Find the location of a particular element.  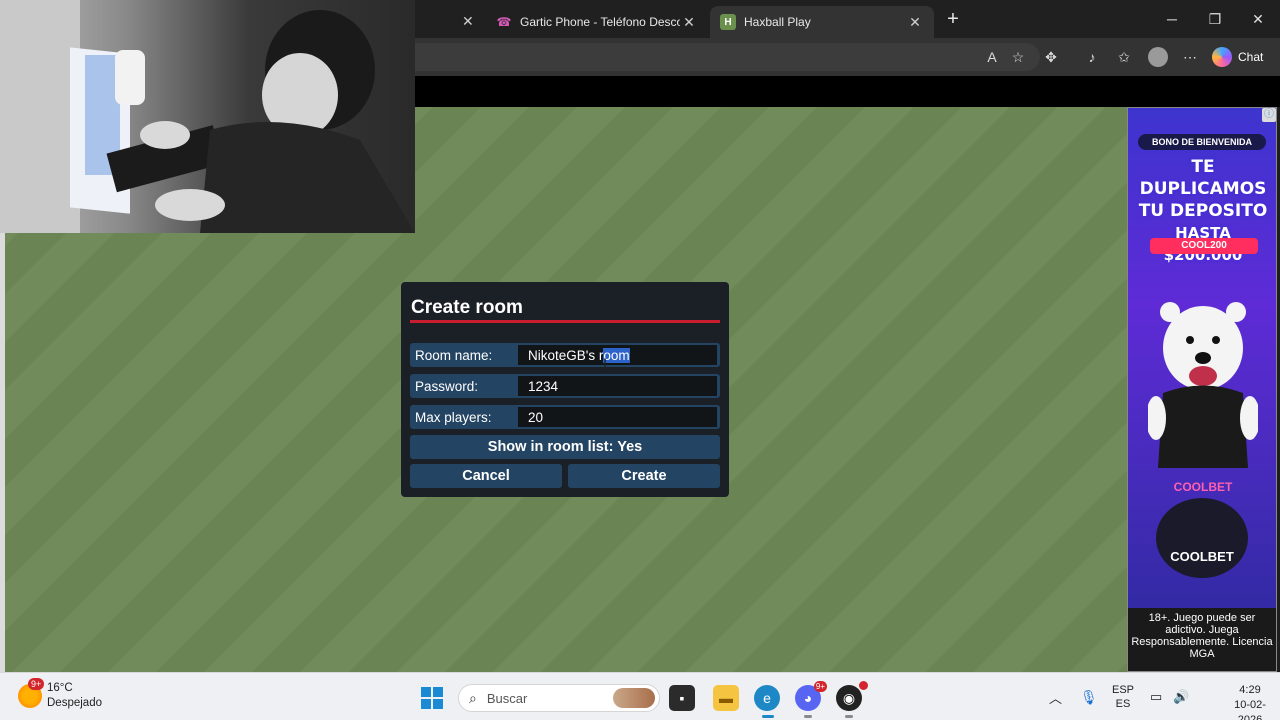

active-app-indicator is located at coordinates (768, 716).